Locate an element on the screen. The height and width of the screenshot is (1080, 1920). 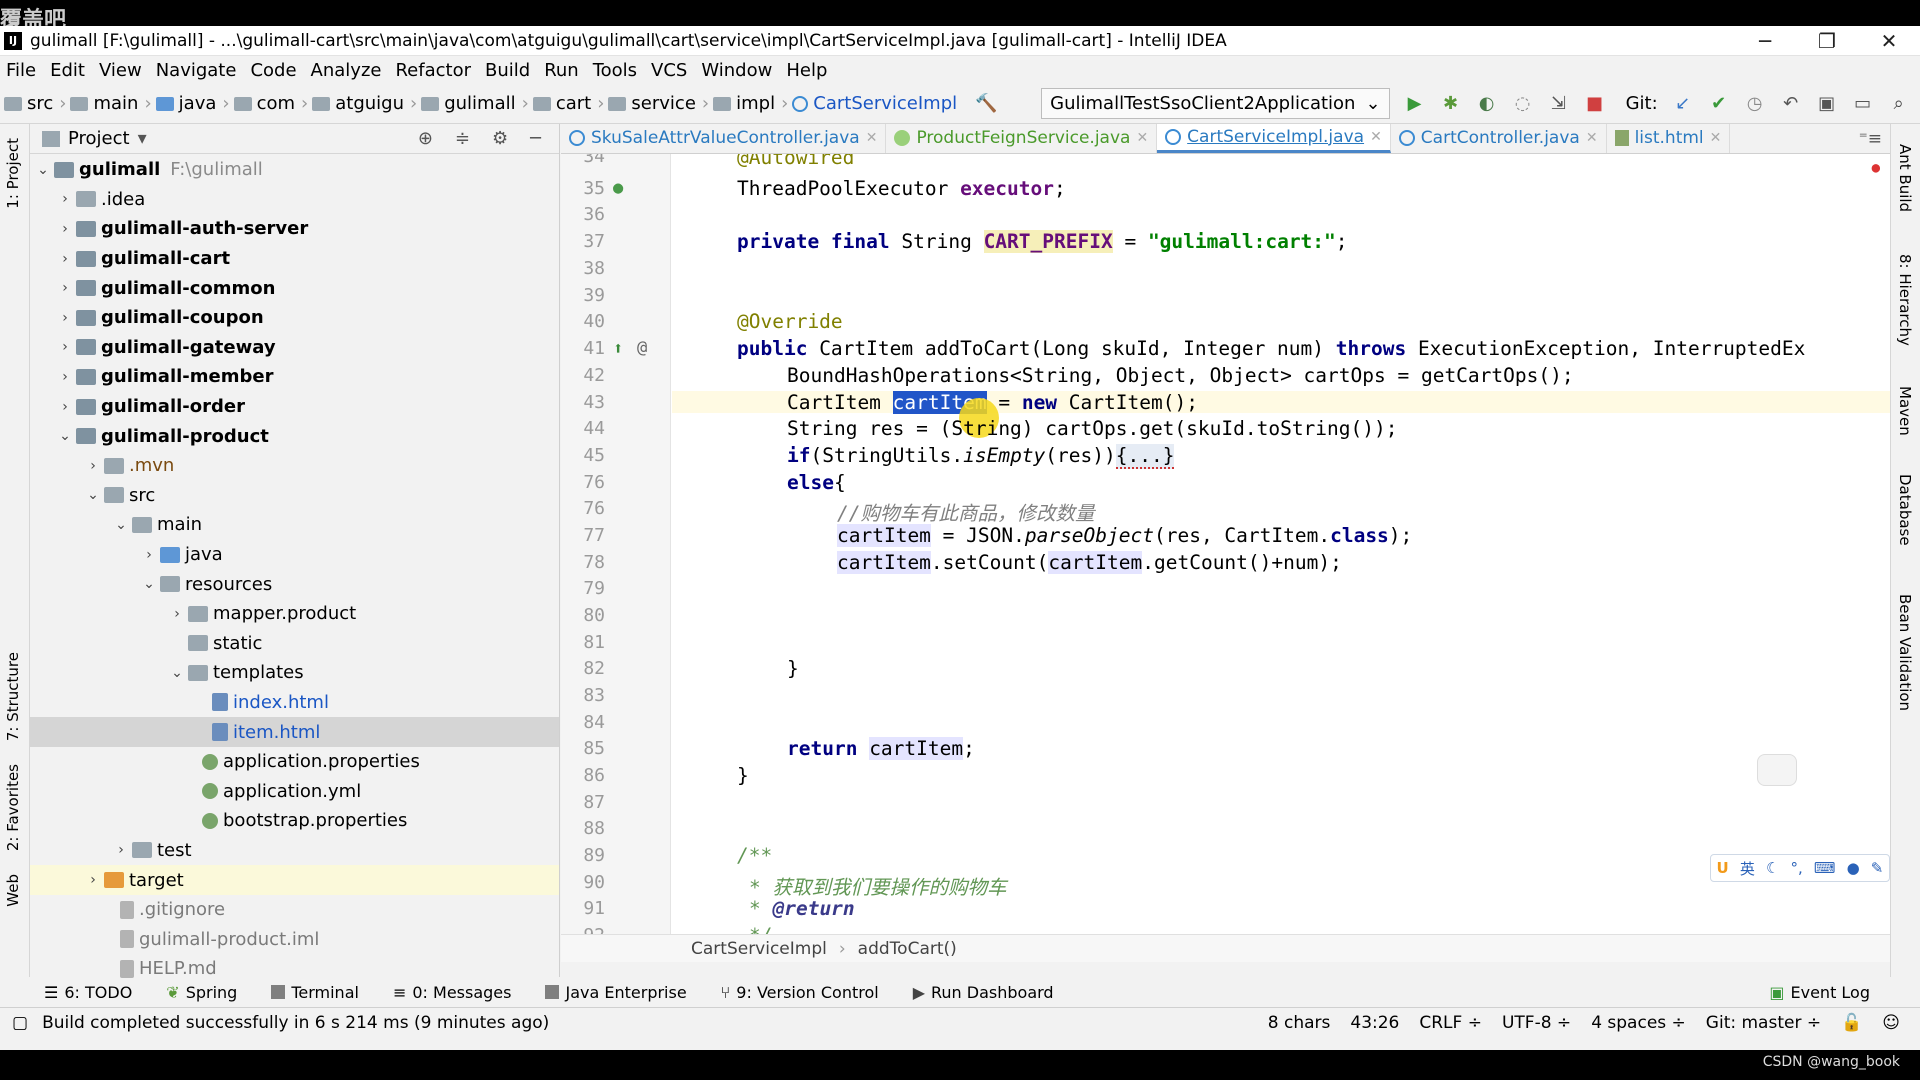
menu-edit: Edit is located at coordinates (67, 70).